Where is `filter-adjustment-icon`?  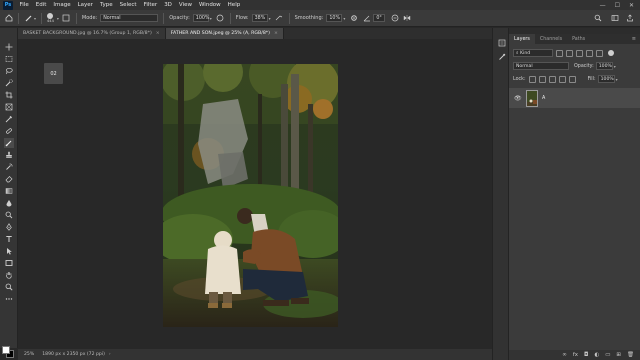 filter-adjustment-icon is located at coordinates (569, 53).